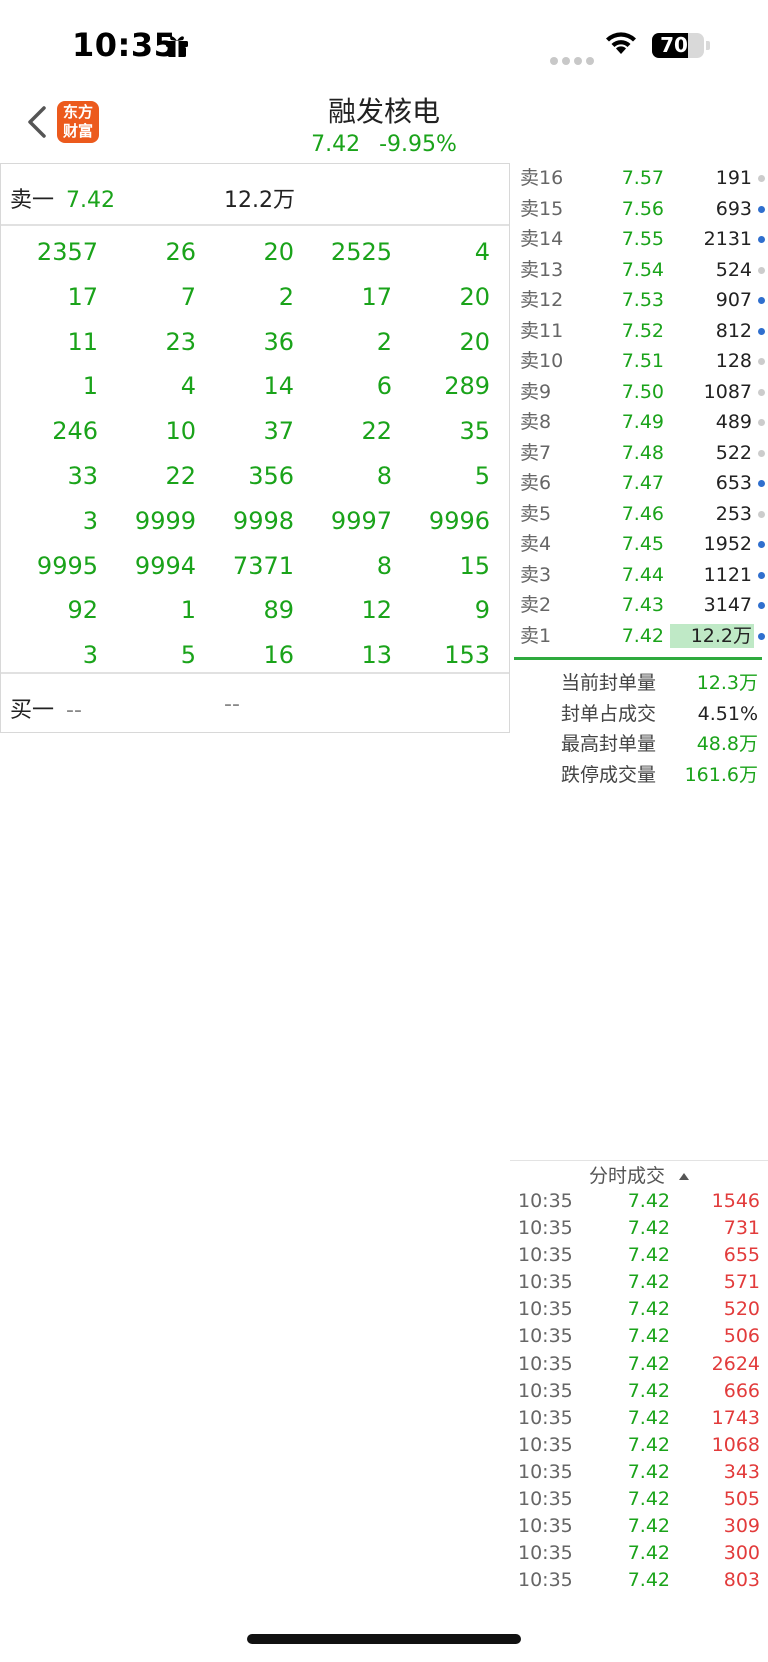 The image size is (768, 1662). Describe the element at coordinates (727, 391) in the screenshot. I see `ask-volume: 1087` at that location.